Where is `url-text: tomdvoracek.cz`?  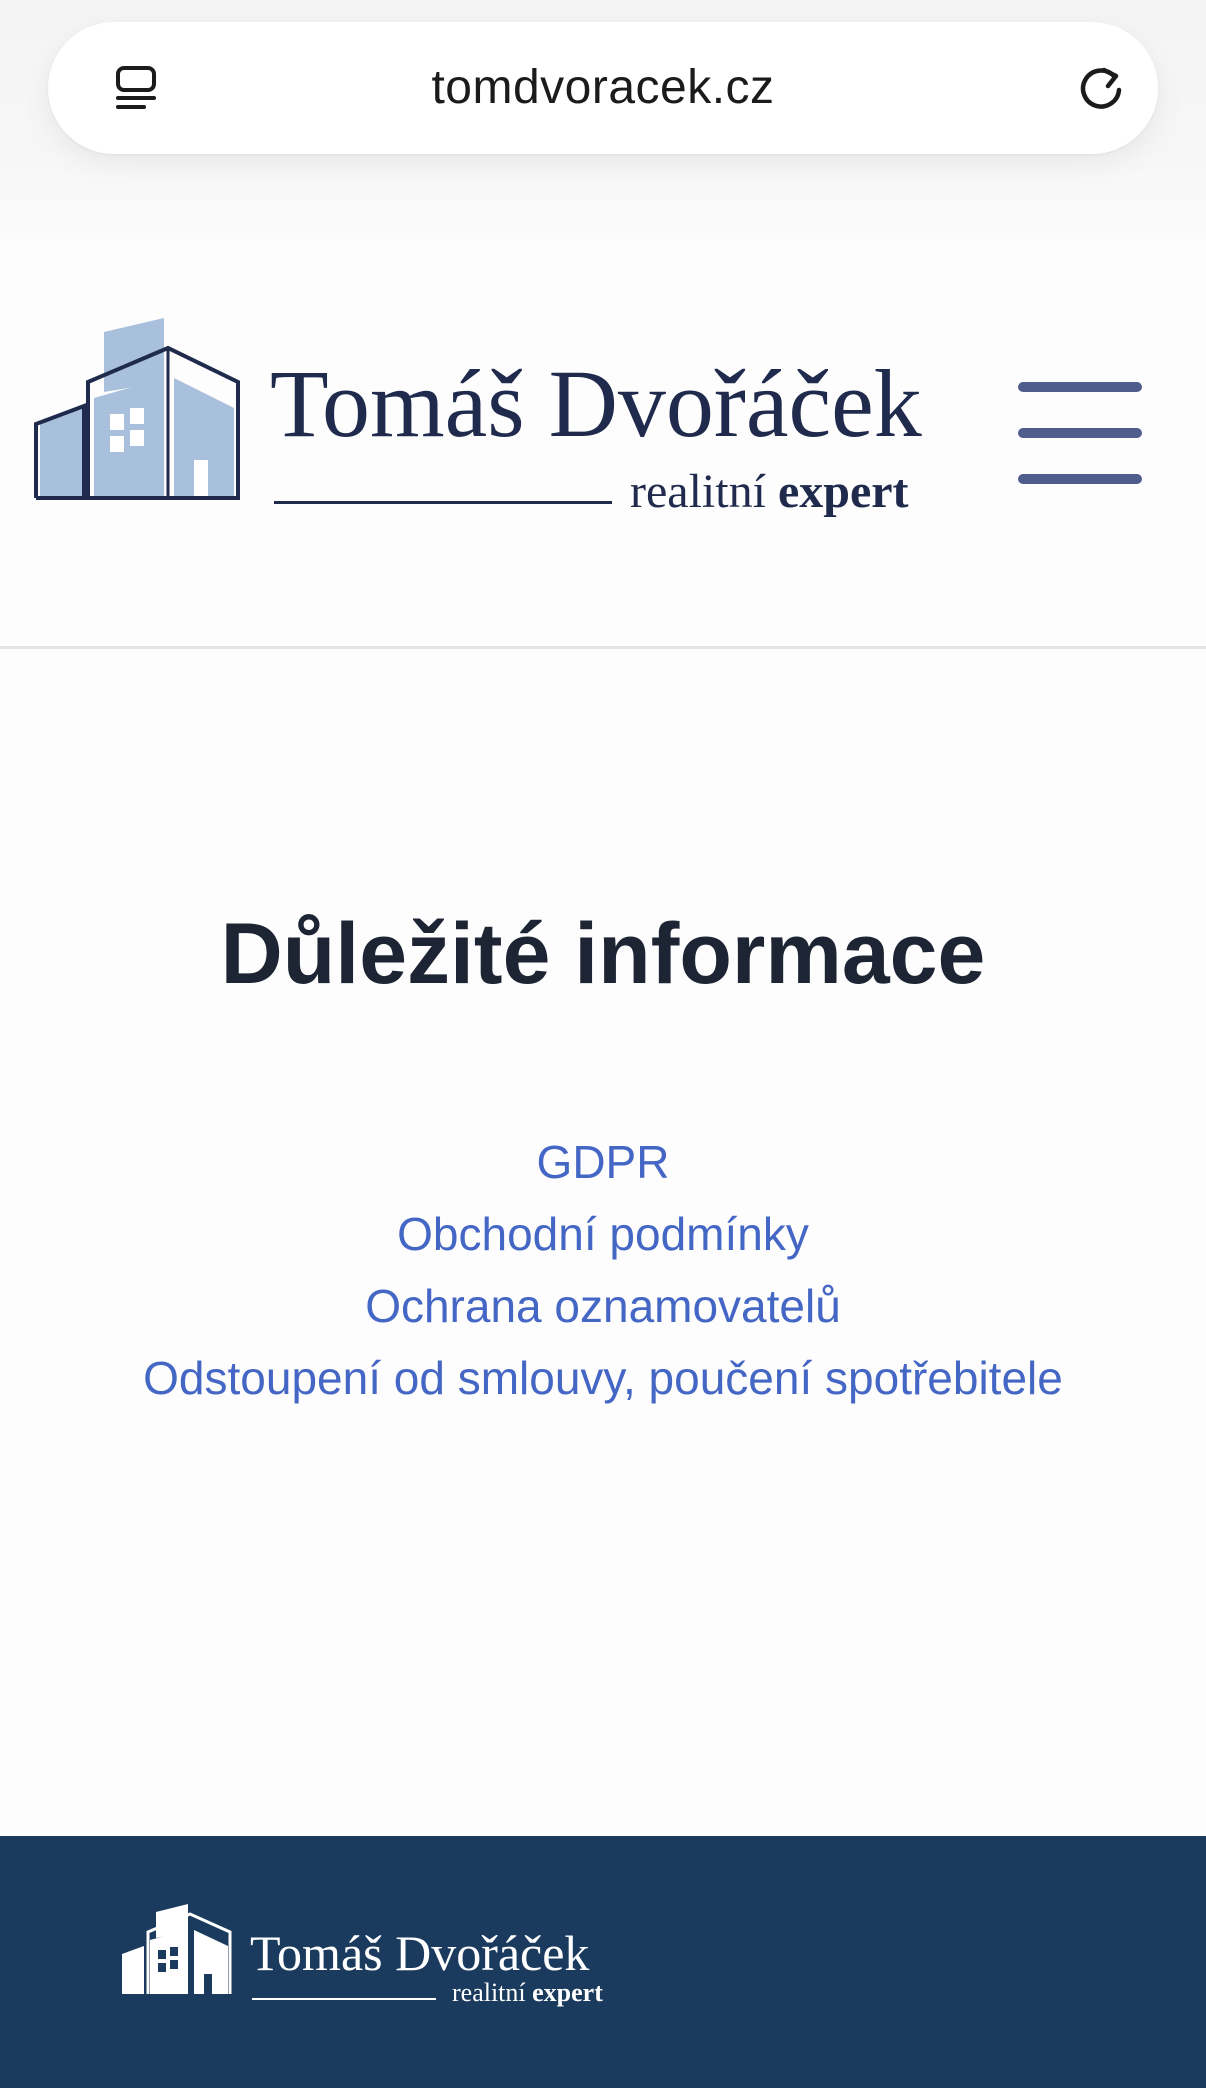
url-text: tomdvoracek.cz is located at coordinates (603, 88).